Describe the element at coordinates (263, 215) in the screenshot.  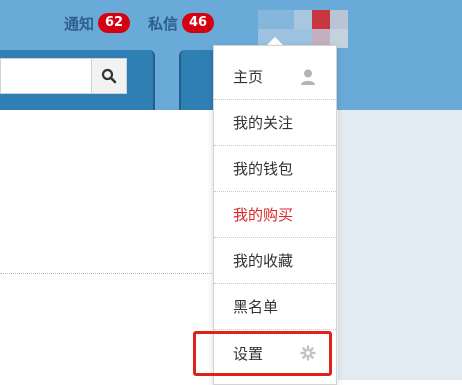
I see `menu-item-label: 我的购买` at that location.